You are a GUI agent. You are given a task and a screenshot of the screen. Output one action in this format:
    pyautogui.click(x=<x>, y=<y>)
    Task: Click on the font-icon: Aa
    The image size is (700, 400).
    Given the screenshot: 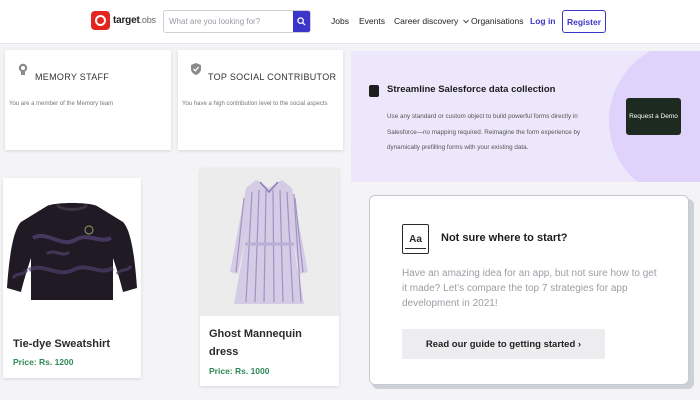 What is the action you would take?
    pyautogui.click(x=415, y=239)
    